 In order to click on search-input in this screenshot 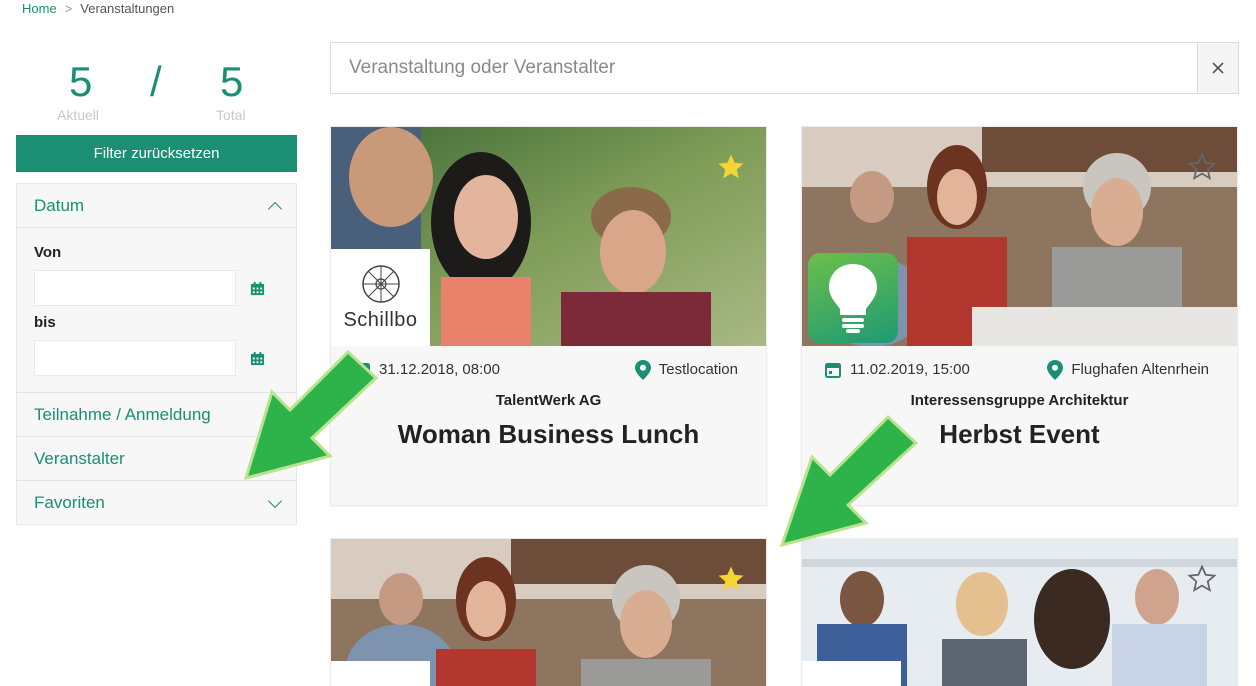, I will do `click(764, 68)`.